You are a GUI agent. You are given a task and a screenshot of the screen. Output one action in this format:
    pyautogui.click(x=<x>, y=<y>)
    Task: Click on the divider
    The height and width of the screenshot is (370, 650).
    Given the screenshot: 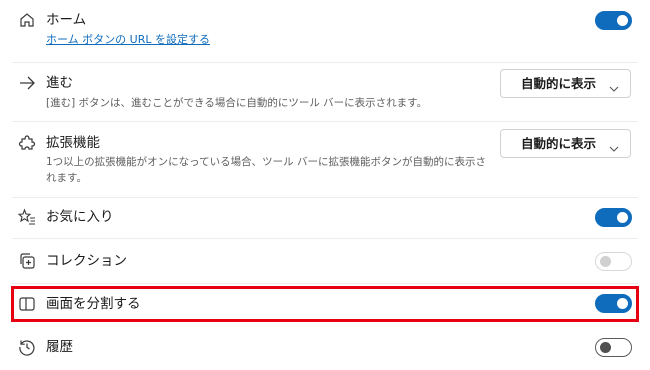 What is the action you would take?
    pyautogui.click(x=325, y=283)
    